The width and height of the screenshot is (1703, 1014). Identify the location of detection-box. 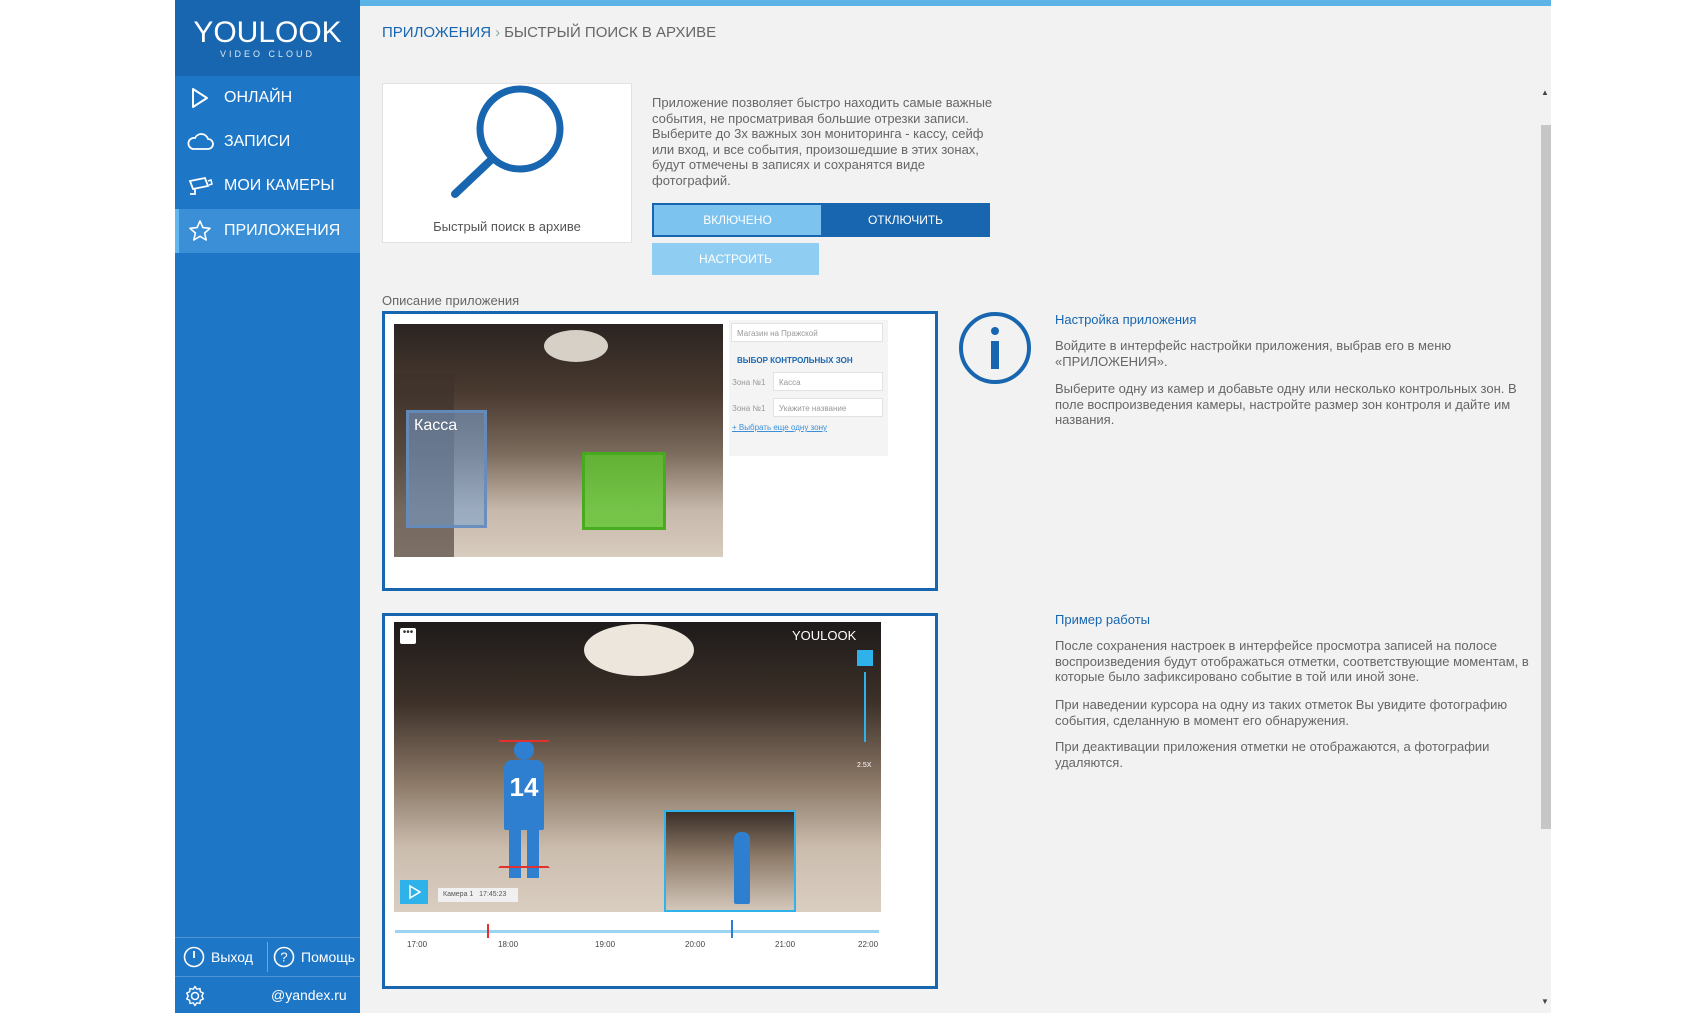
(524, 804).